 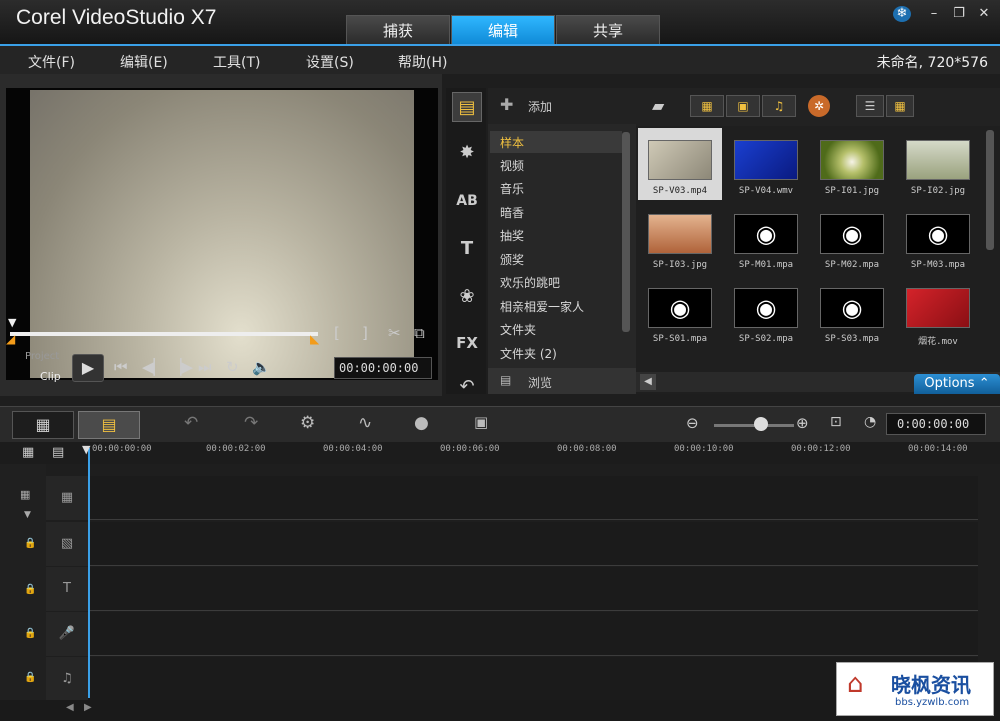 What do you see at coordinates (766, 238) in the screenshot?
I see `media-thumbnail: ◉ SP-M01.mpa` at bounding box center [766, 238].